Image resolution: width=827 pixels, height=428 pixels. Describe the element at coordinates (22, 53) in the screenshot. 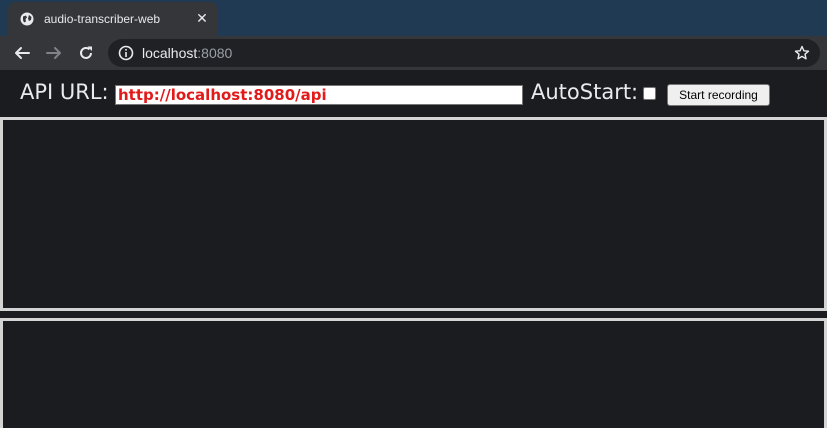

I see `back-arrow-icon` at that location.